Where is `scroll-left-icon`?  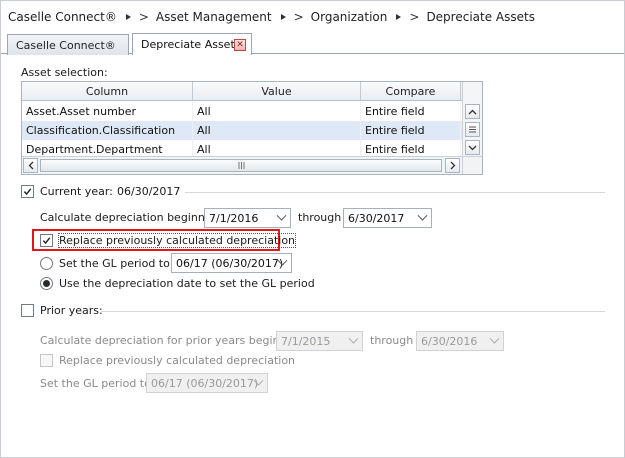
scroll-left-icon is located at coordinates (30, 165).